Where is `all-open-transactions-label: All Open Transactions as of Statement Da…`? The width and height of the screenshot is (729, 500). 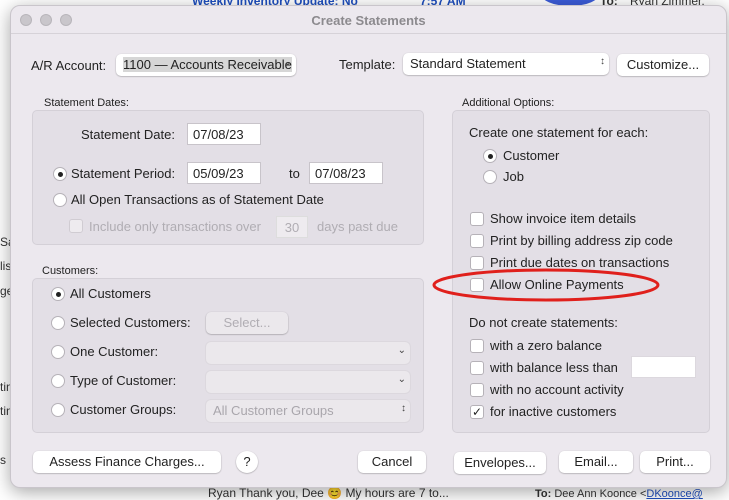 all-open-transactions-label: All Open Transactions as of Statement Da… is located at coordinates (197, 199).